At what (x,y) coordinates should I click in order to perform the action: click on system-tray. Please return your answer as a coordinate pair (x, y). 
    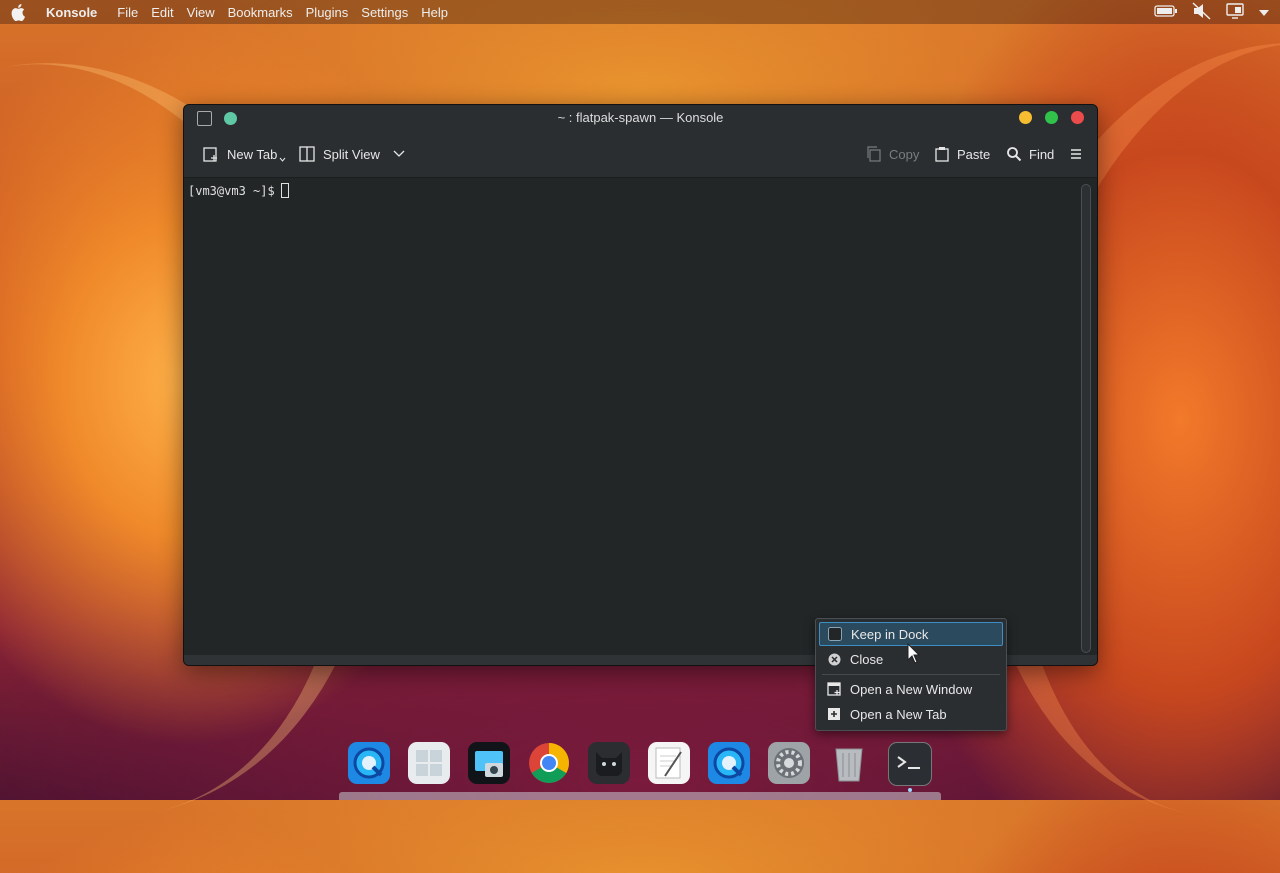
    Looking at the image, I should click on (1212, 12).